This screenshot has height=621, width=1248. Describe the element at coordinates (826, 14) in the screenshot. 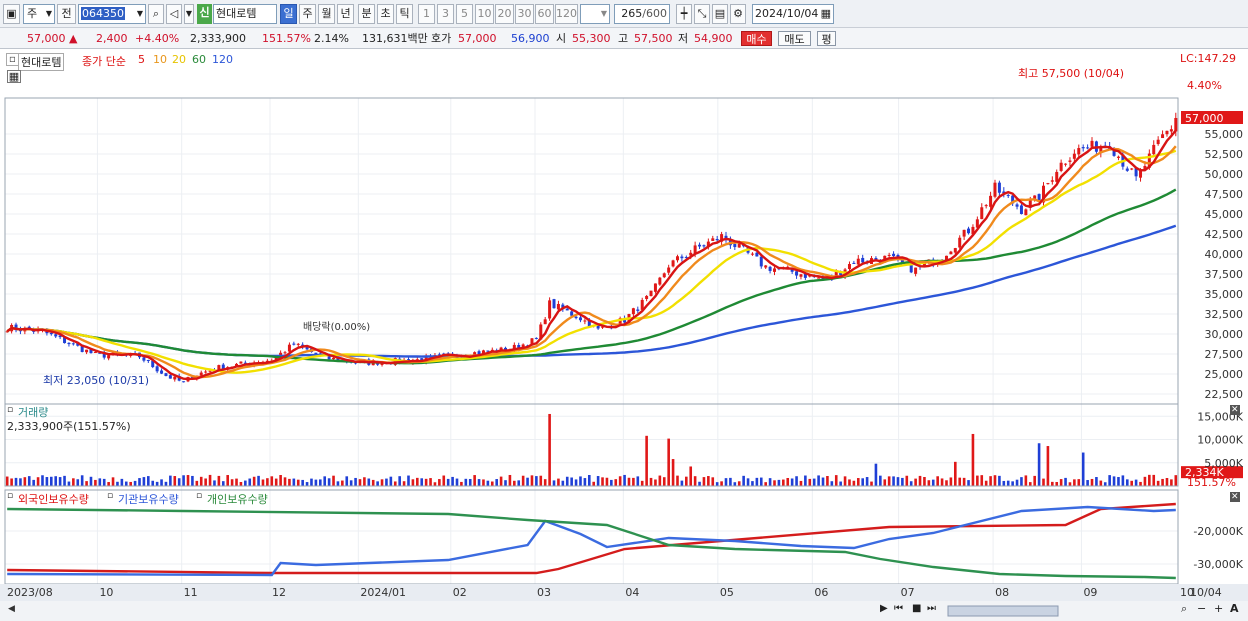

I see `calendar-icon: ▦` at that location.